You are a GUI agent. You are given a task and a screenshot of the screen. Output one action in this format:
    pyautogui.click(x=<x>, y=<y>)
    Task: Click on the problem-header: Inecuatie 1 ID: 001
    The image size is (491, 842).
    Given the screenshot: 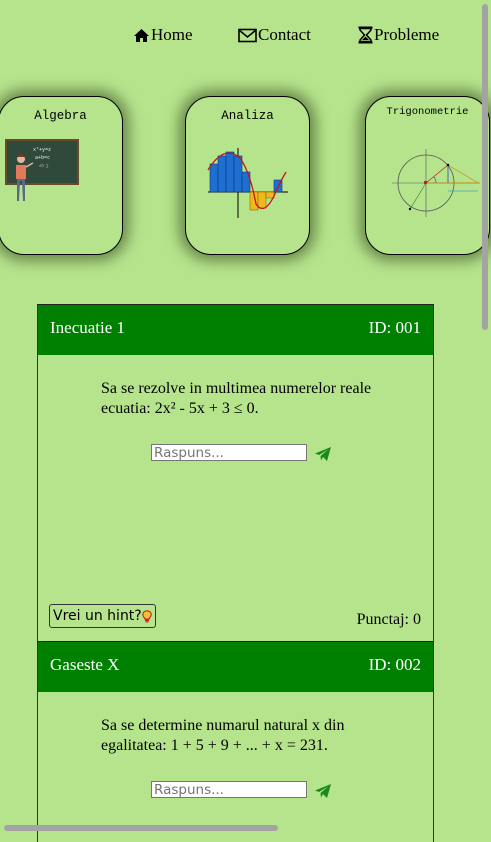 What is the action you would take?
    pyautogui.click(x=235, y=330)
    